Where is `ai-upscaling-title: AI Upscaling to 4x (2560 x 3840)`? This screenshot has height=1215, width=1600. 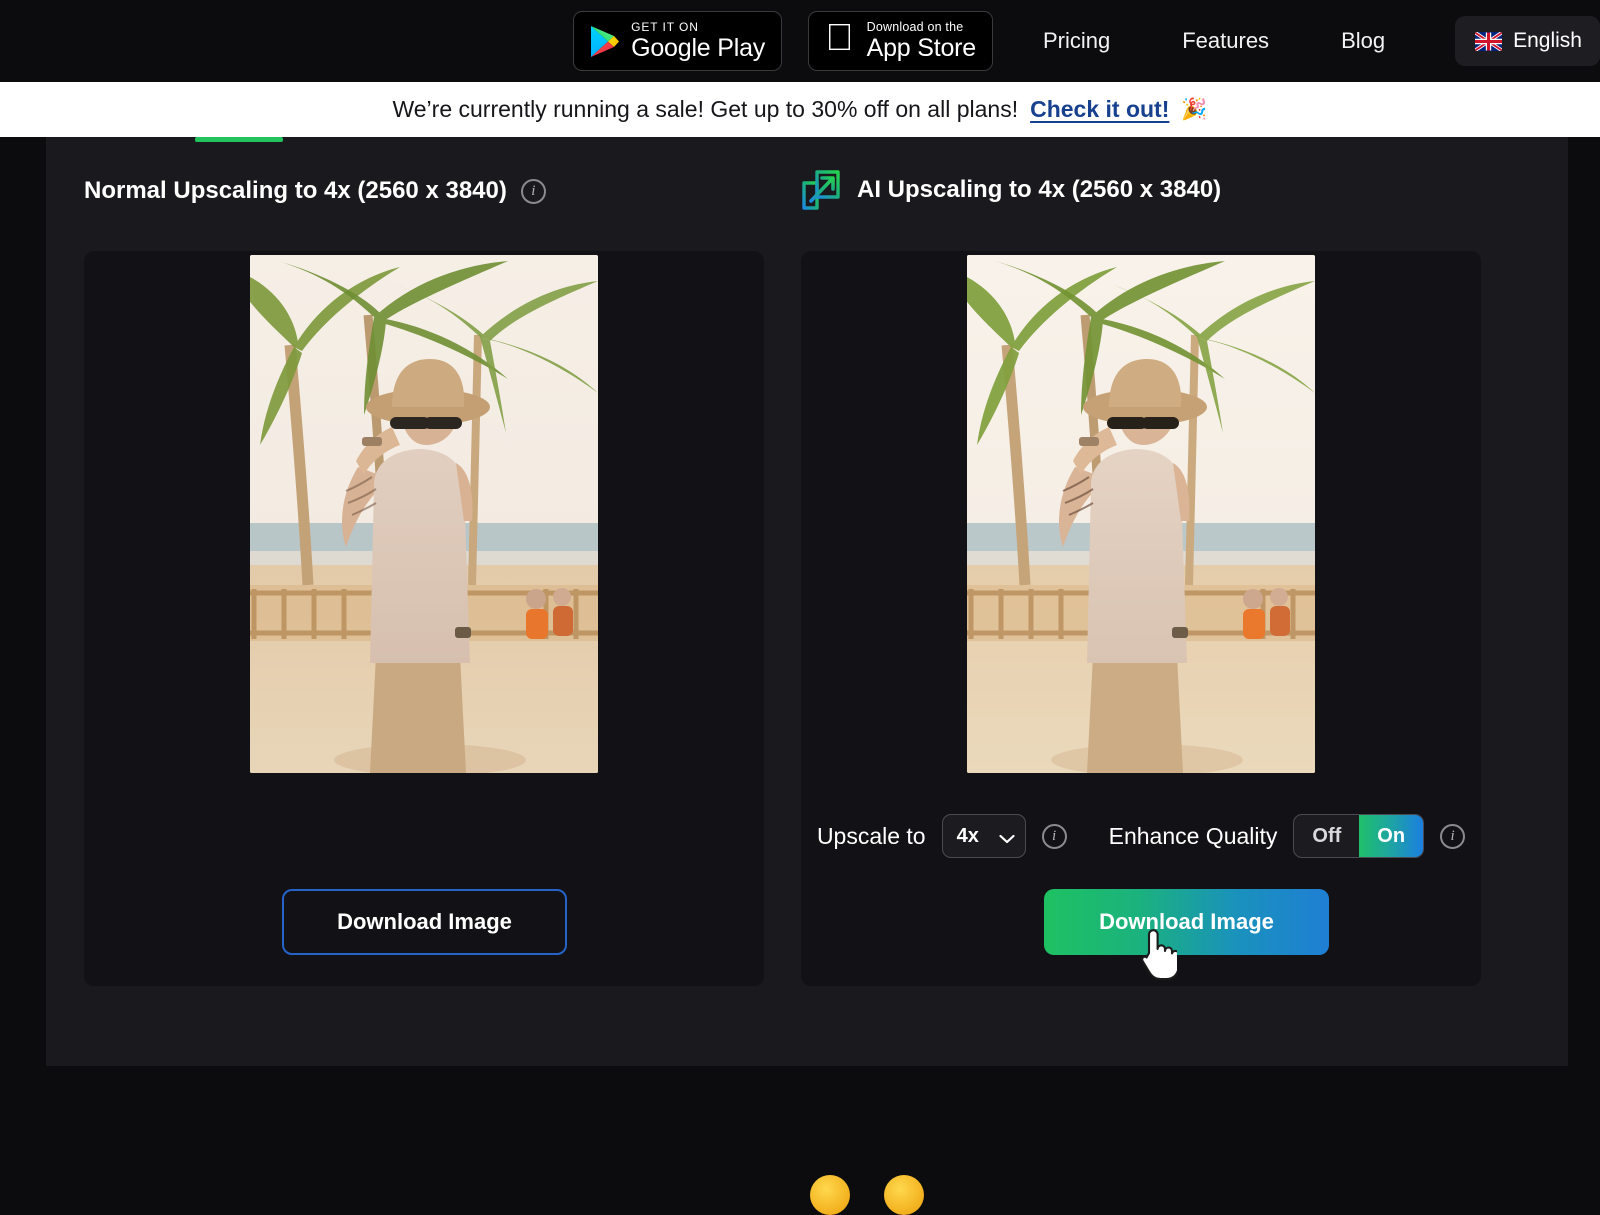
ai-upscaling-title: AI Upscaling to 4x (2560 x 3840) is located at coordinates (1039, 189).